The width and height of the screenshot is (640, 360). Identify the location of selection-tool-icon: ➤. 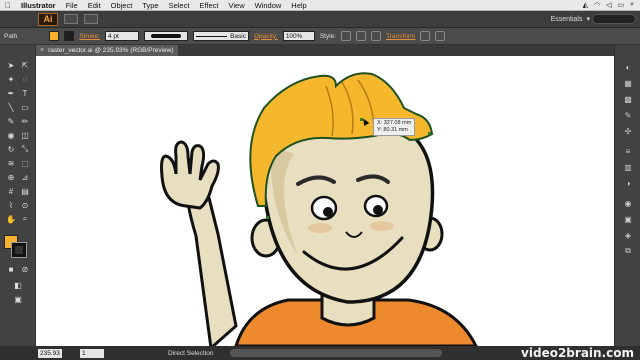
(11, 65).